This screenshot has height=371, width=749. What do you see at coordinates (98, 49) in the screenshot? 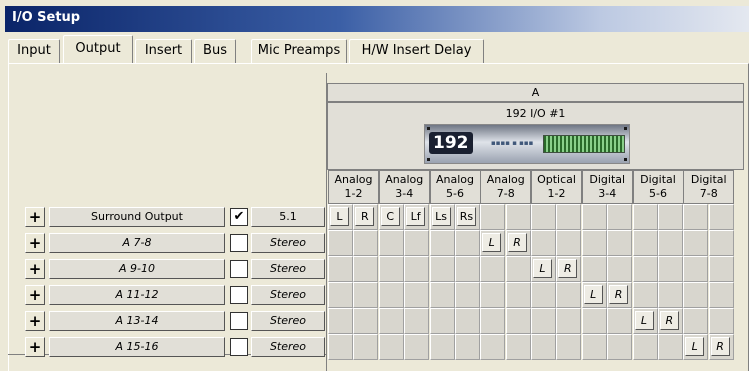
I see `tab-output: Output` at bounding box center [98, 49].